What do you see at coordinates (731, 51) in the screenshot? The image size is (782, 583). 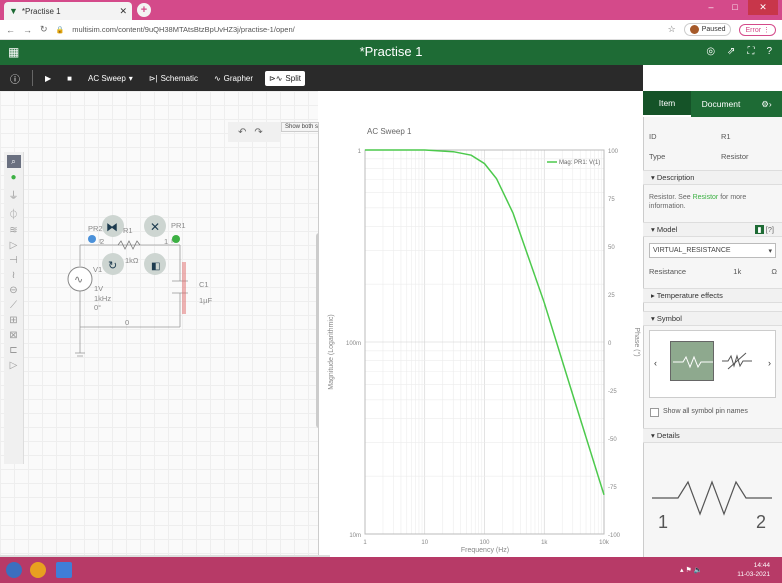 I see `share-icon: ⇗` at bounding box center [731, 51].